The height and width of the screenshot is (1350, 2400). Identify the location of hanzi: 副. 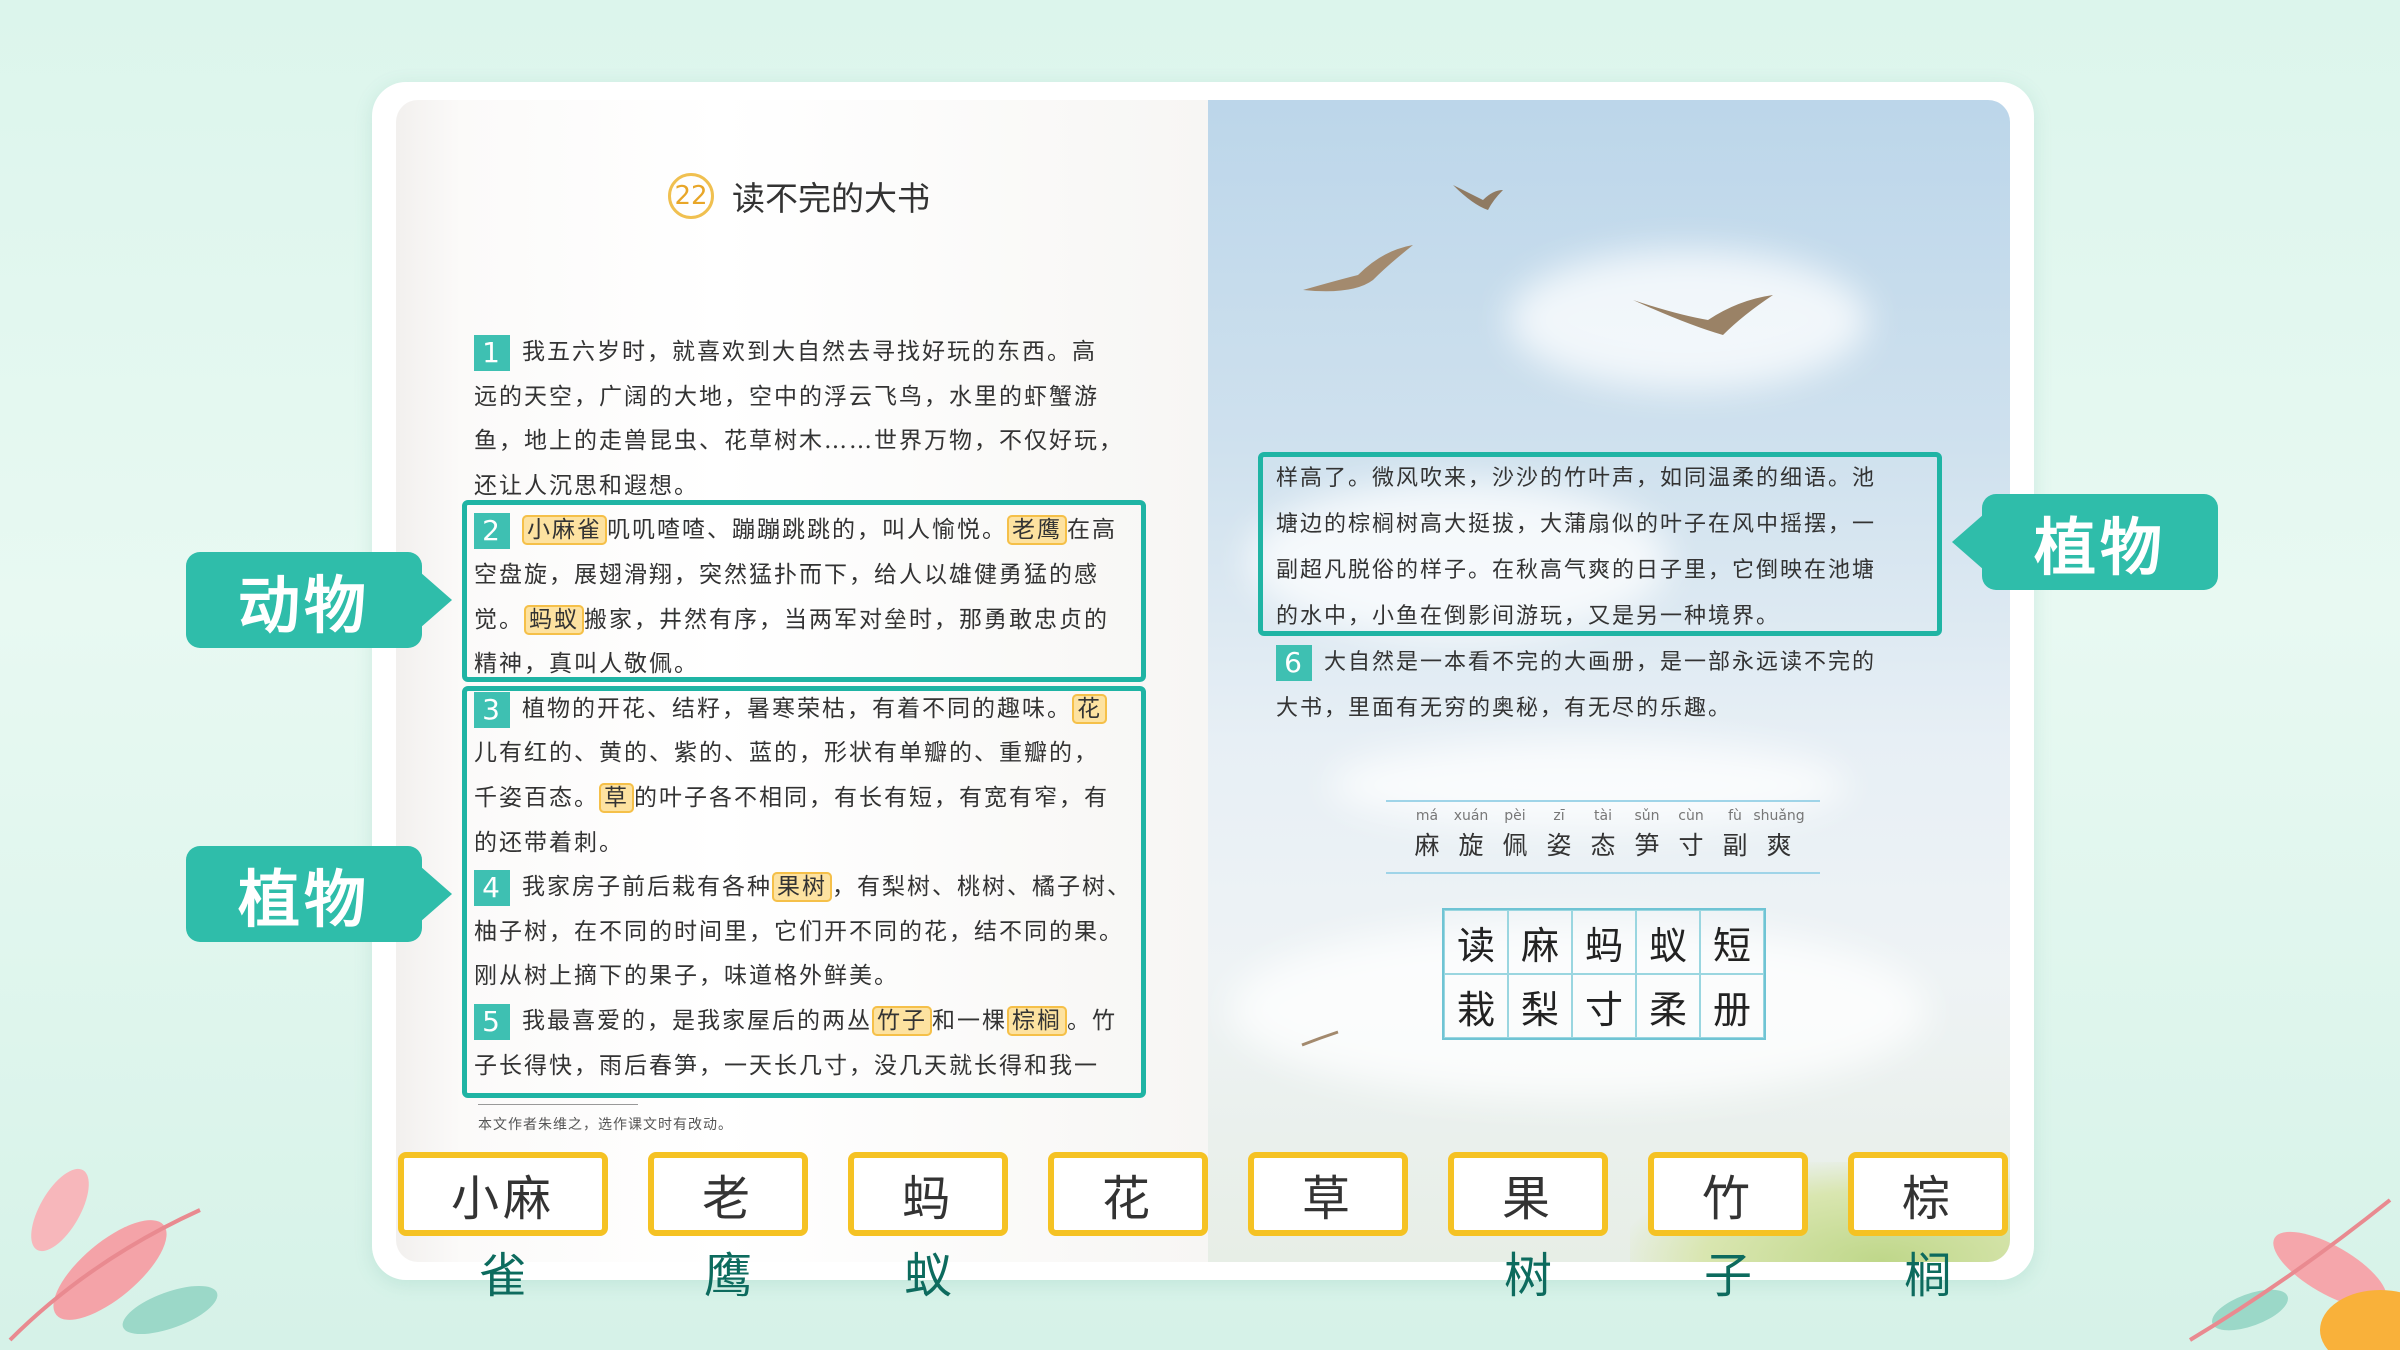
(1735, 845).